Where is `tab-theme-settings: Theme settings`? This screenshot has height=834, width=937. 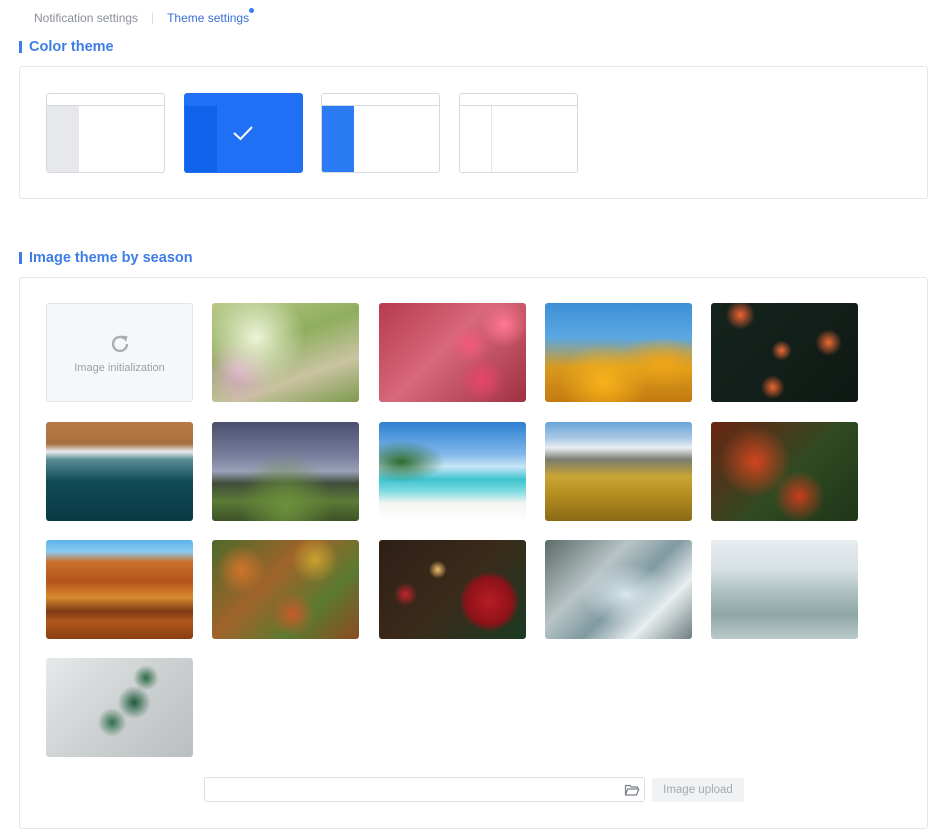
tab-theme-settings: Theme settings is located at coordinates (211, 16).